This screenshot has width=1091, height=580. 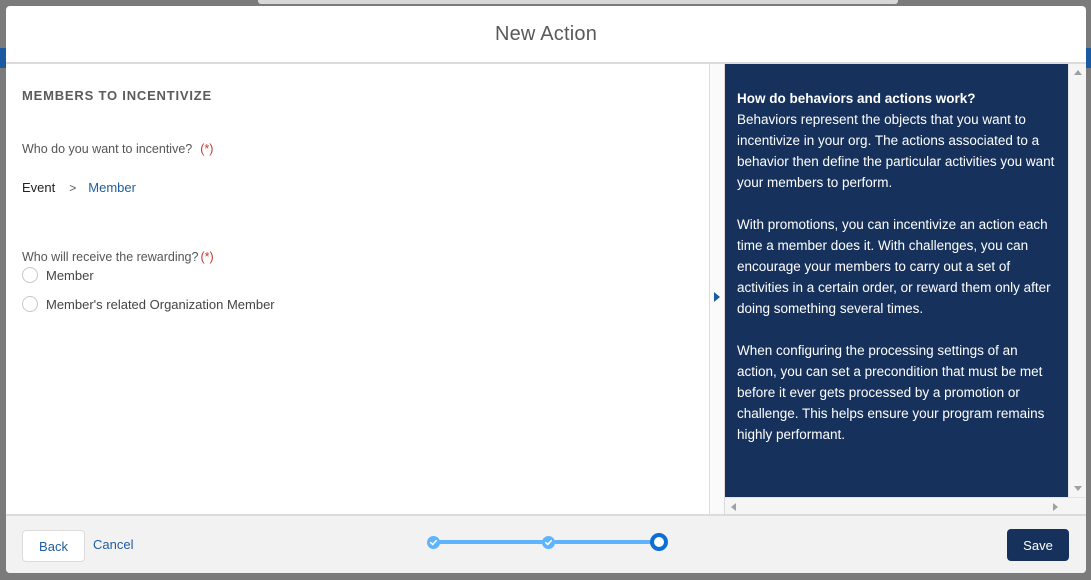 I want to click on modal-title: New Action, so click(x=546, y=33).